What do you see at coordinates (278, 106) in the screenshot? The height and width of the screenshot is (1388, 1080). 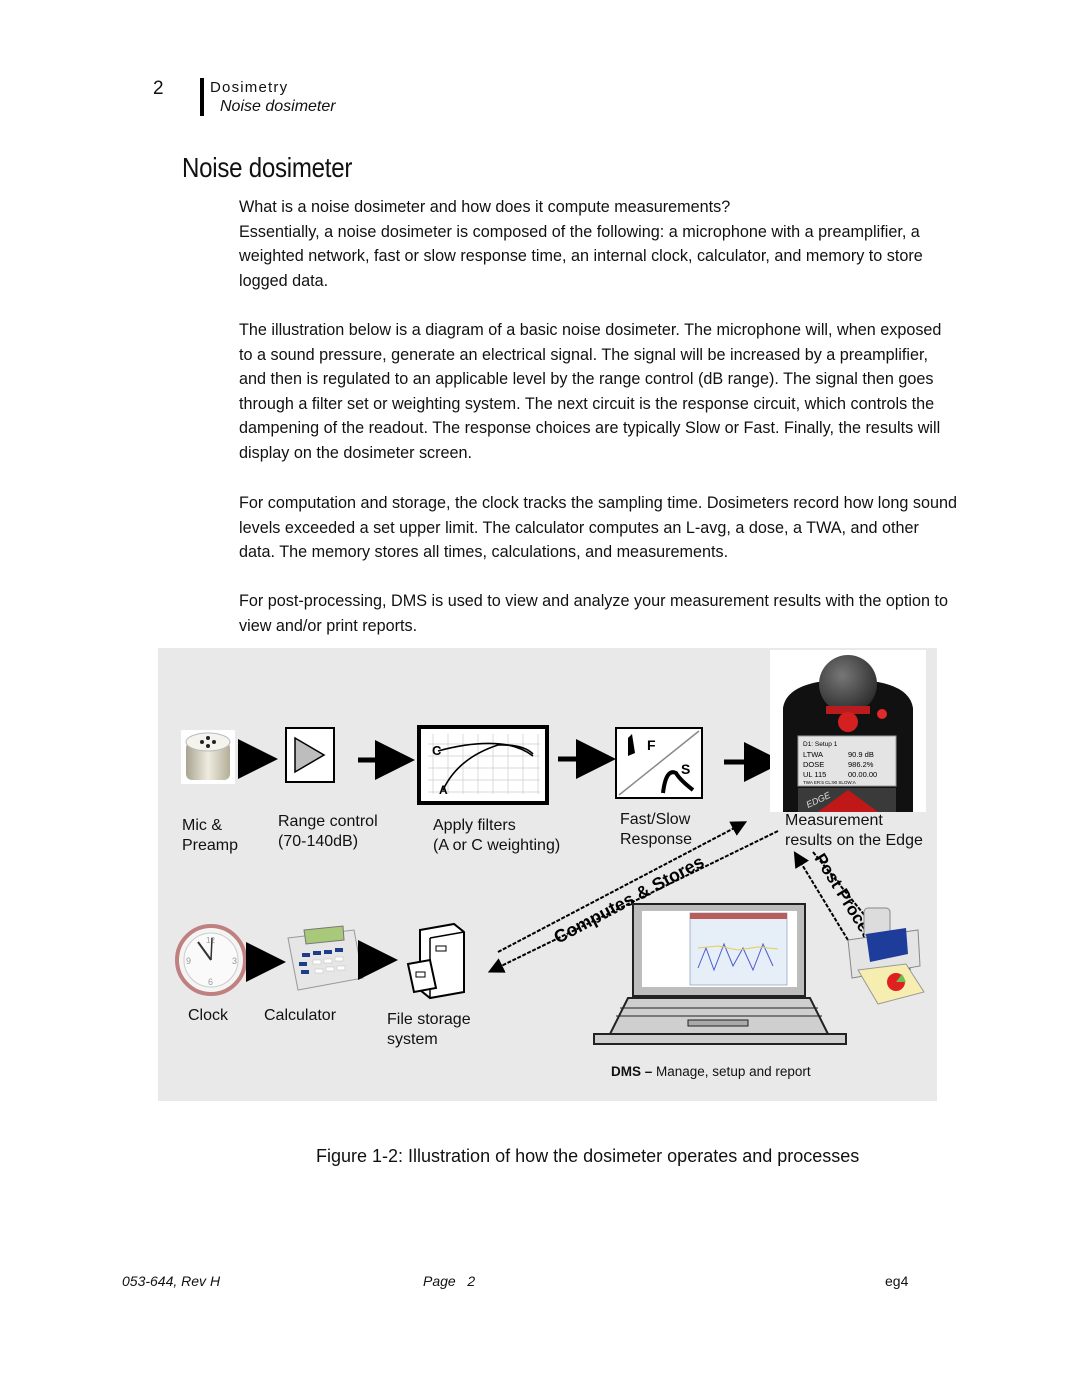 I see `section-title: Noise dosimeter` at bounding box center [278, 106].